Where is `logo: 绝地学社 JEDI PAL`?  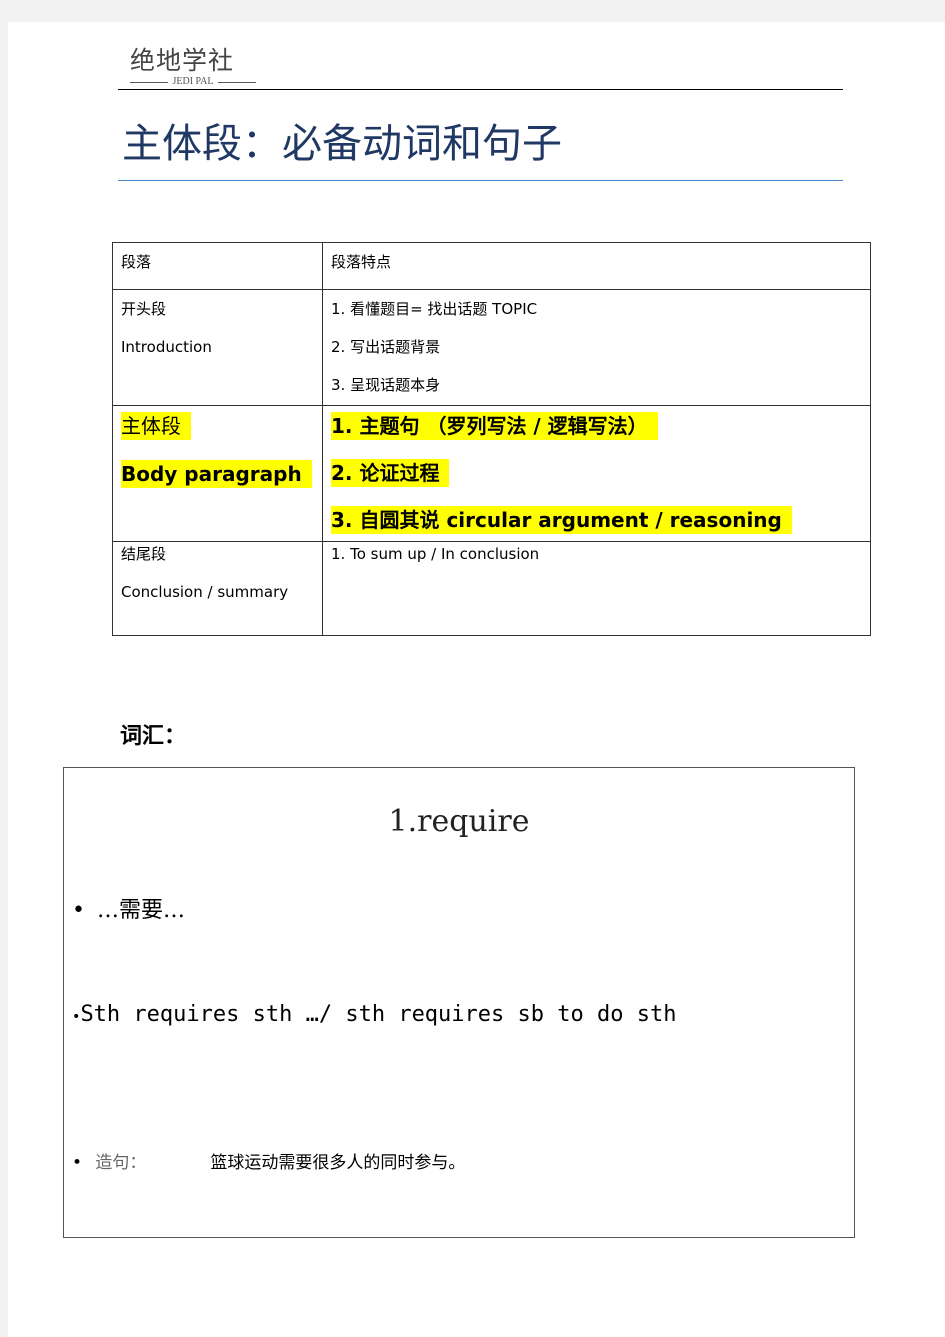 logo: 绝地学社 JEDI PAL is located at coordinates (193, 67).